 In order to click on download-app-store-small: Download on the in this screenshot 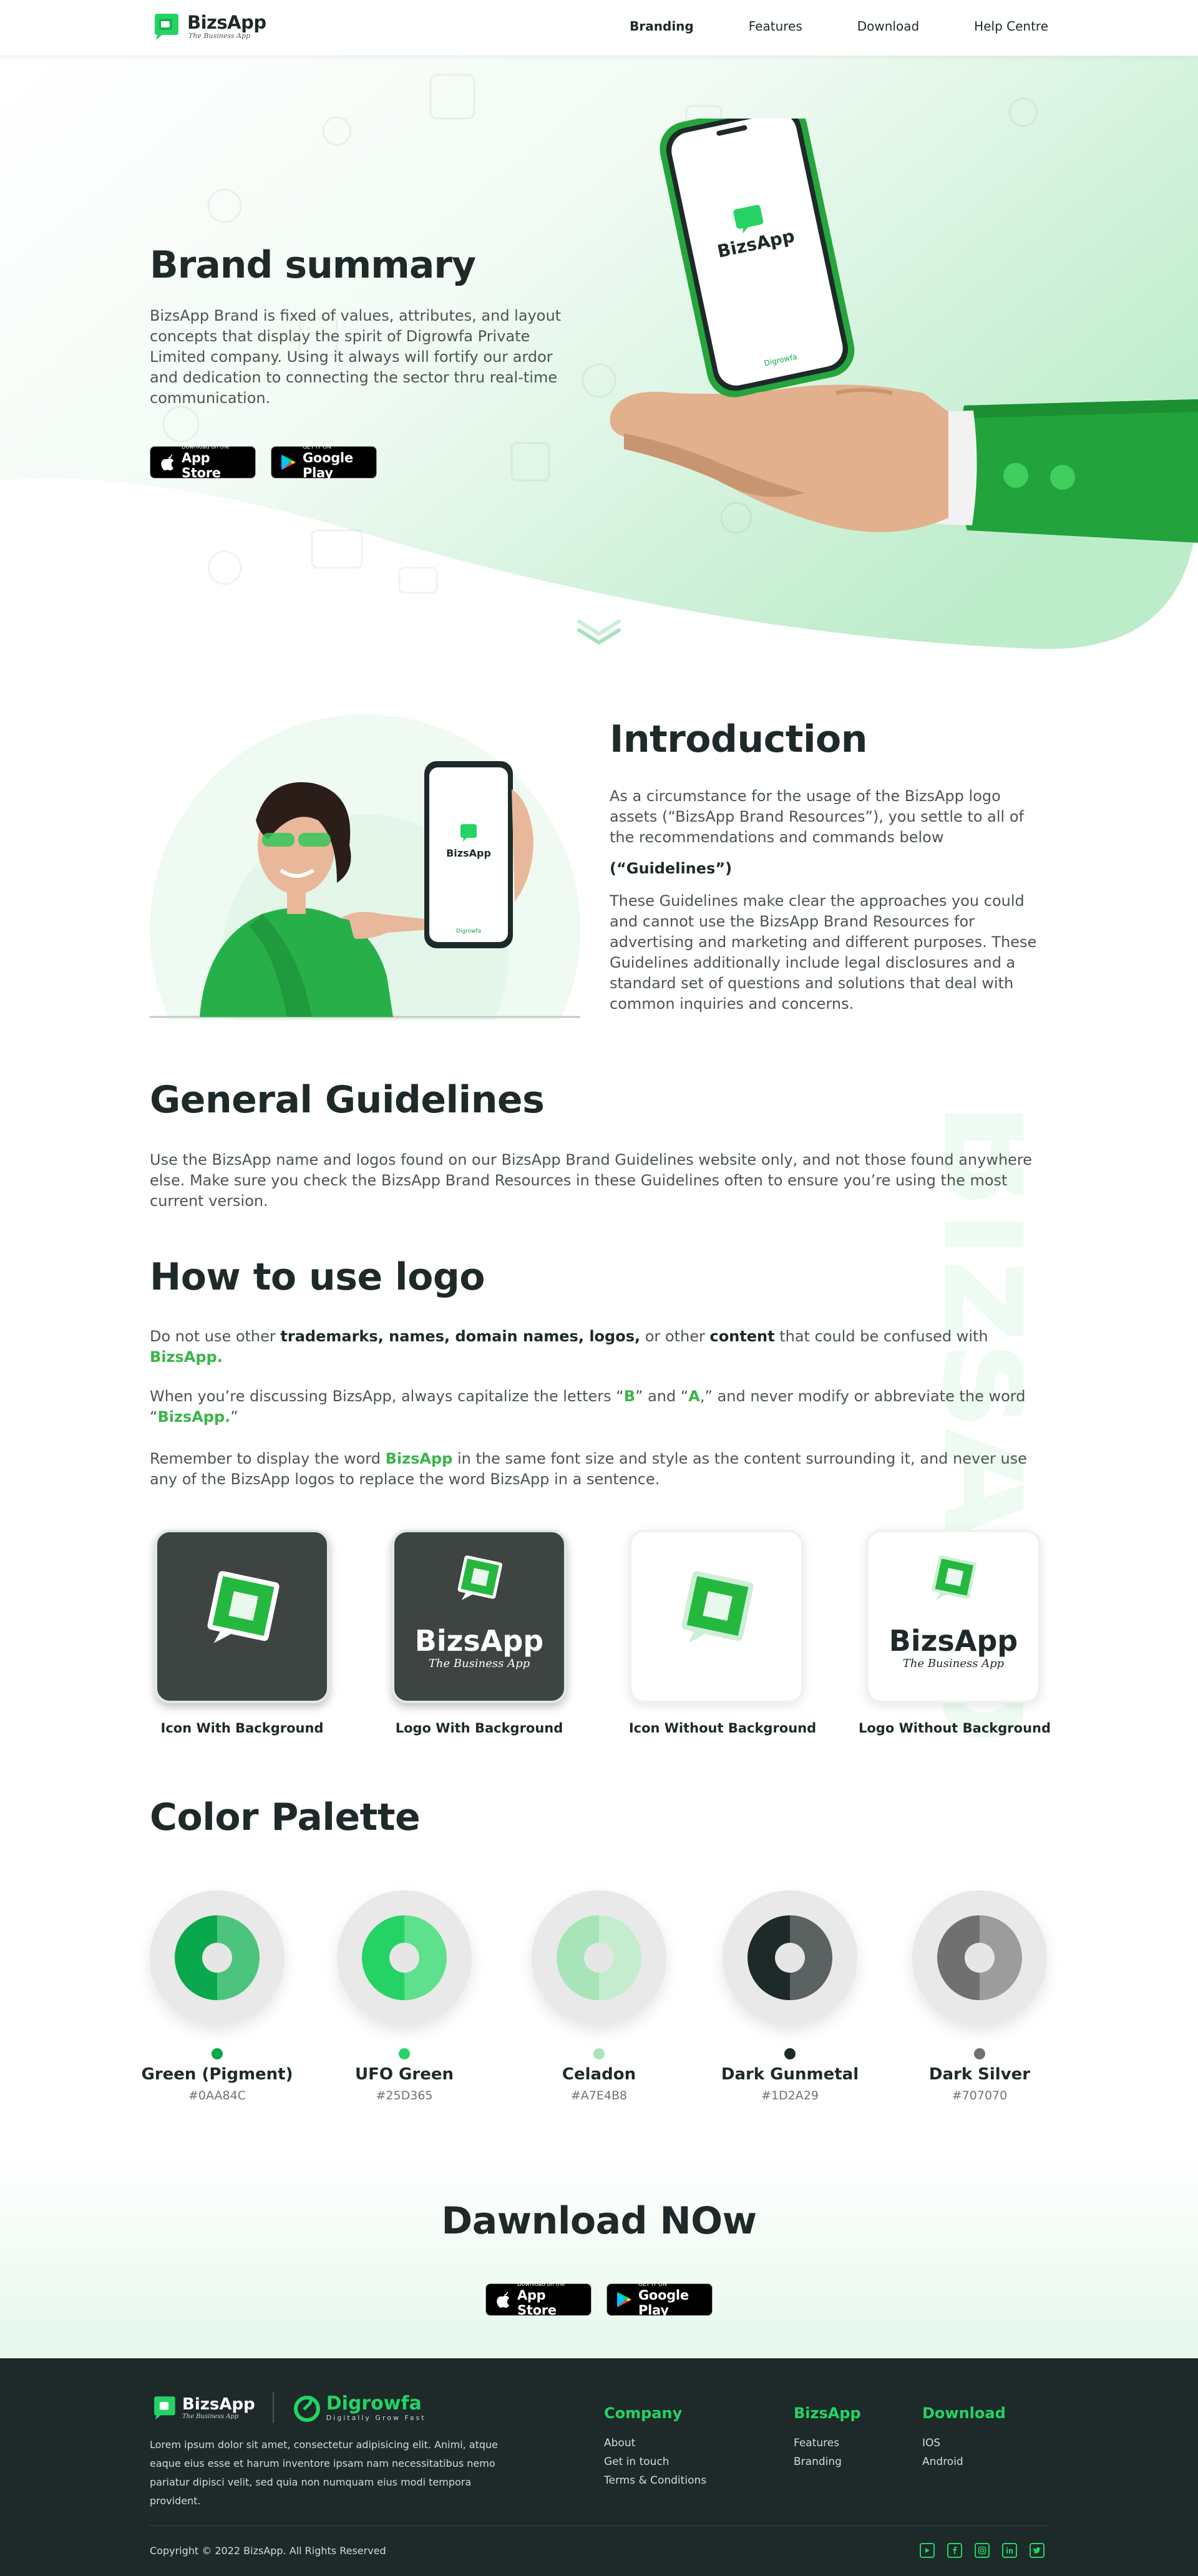, I will do `click(541, 2285)`.